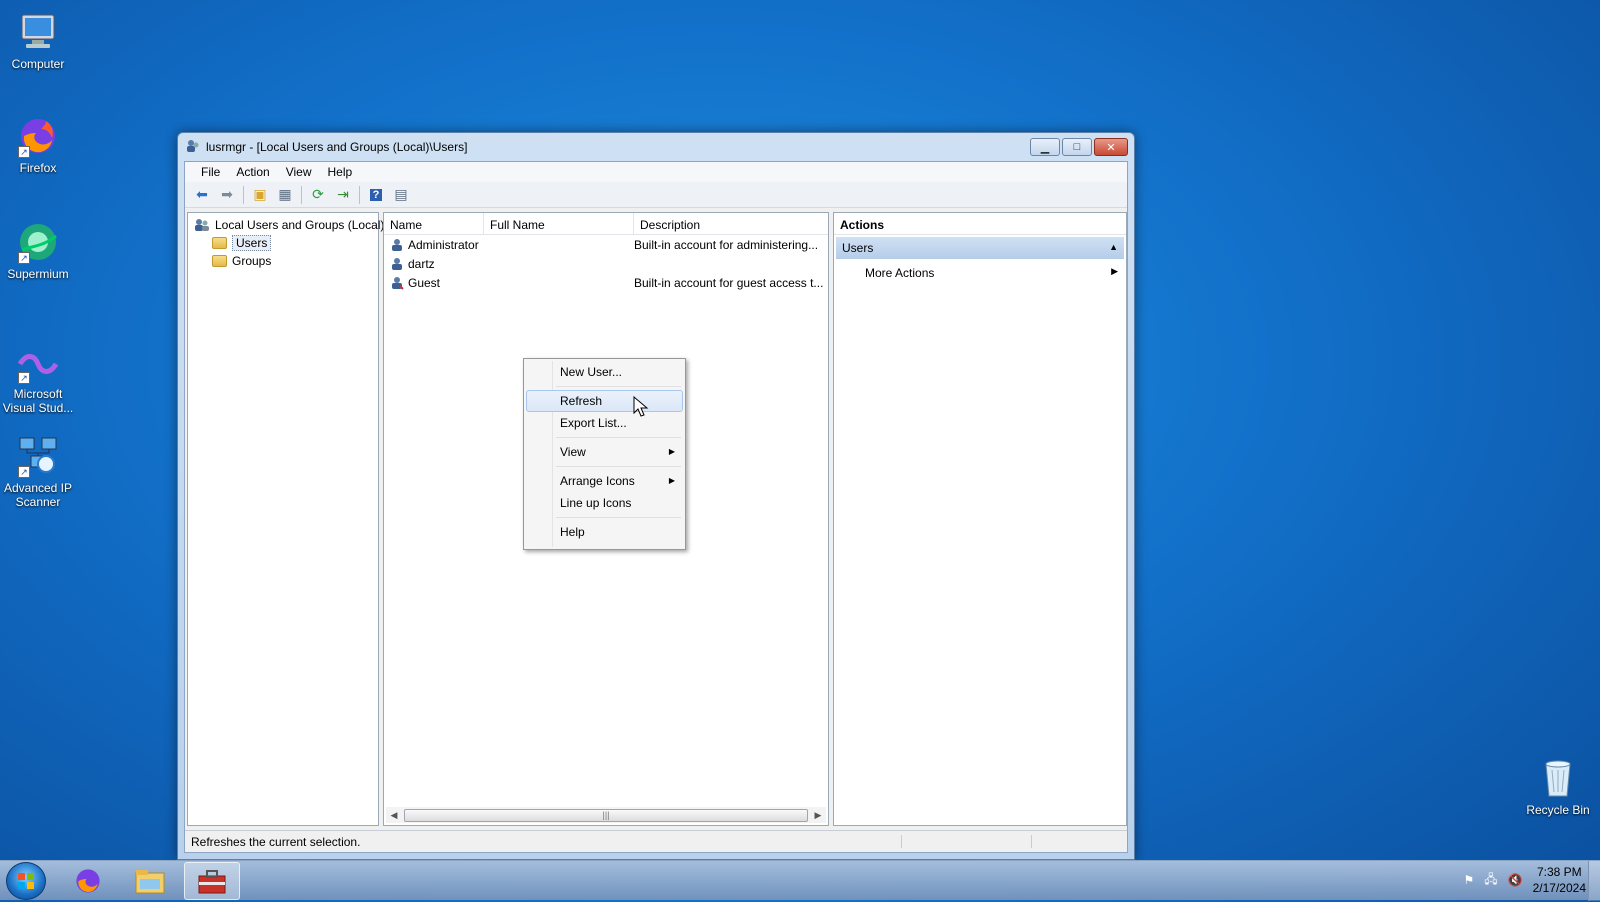 The width and height of the screenshot is (1600, 902). Describe the element at coordinates (980, 519) in the screenshot. I see `actions-pane: Actions Users ▲ More Actions ▶` at that location.